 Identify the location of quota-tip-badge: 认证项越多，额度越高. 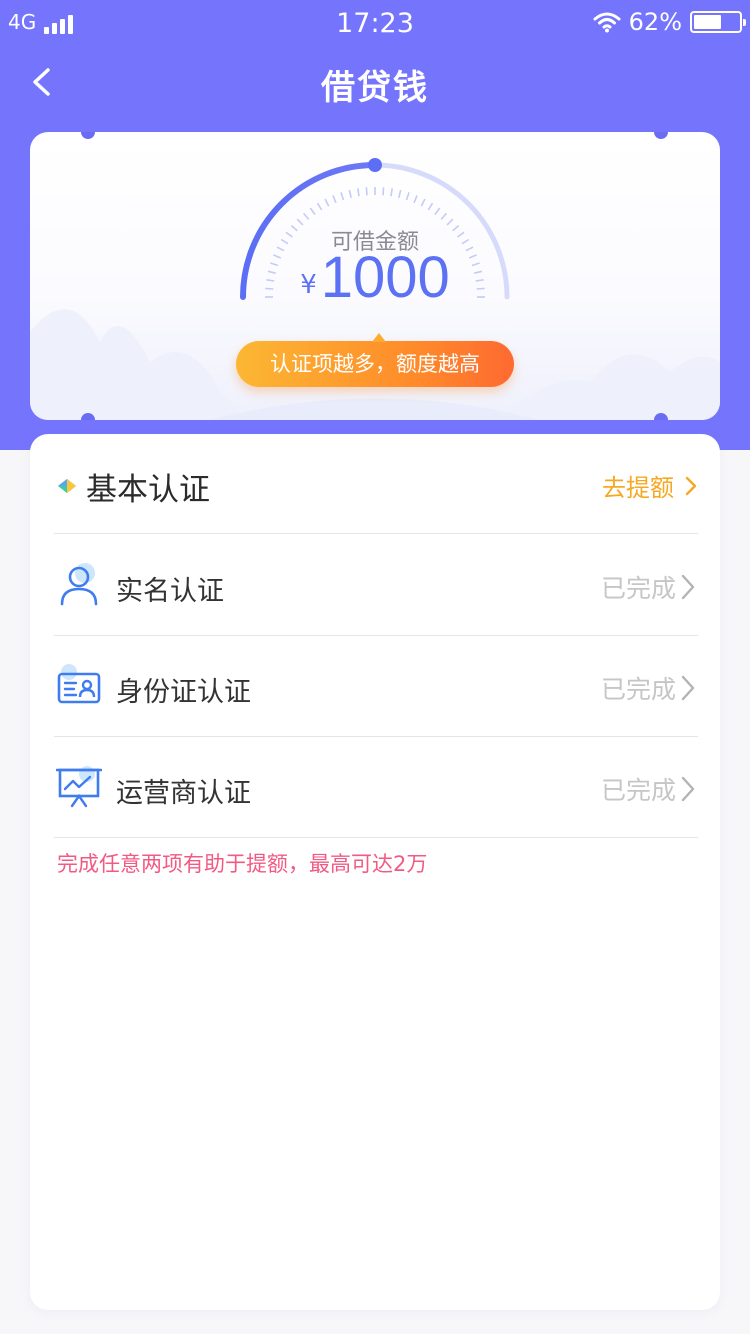
(375, 360).